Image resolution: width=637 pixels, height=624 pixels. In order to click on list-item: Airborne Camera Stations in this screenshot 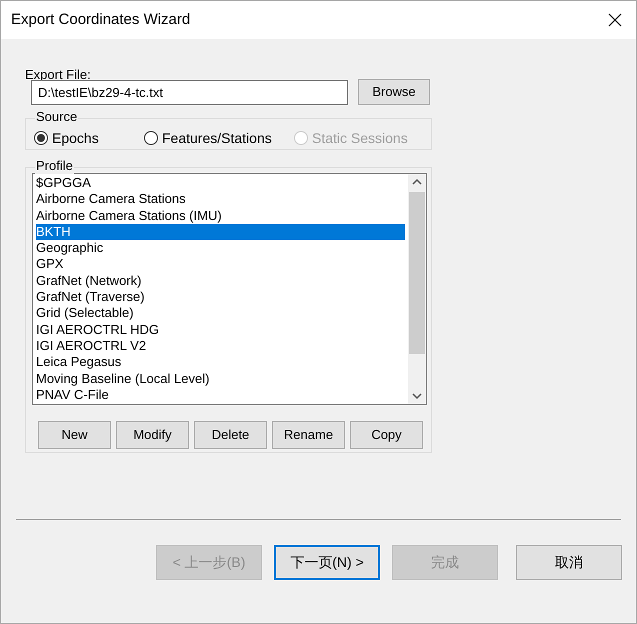, I will do `click(220, 199)`.